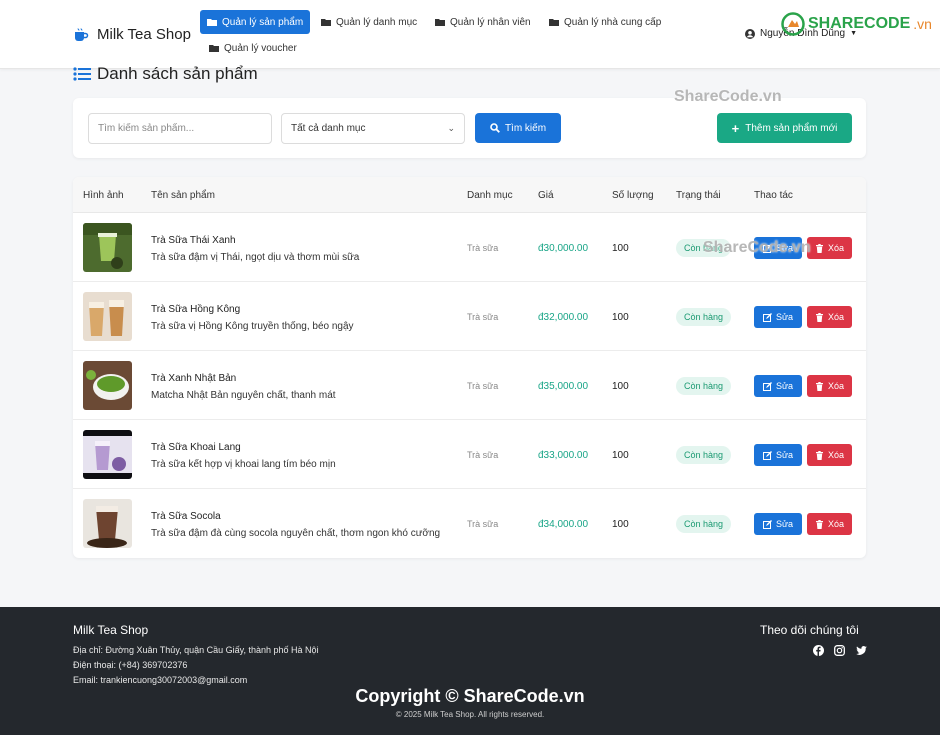 The width and height of the screenshot is (940, 735). Describe the element at coordinates (180, 128) in the screenshot. I see `search-input` at that location.